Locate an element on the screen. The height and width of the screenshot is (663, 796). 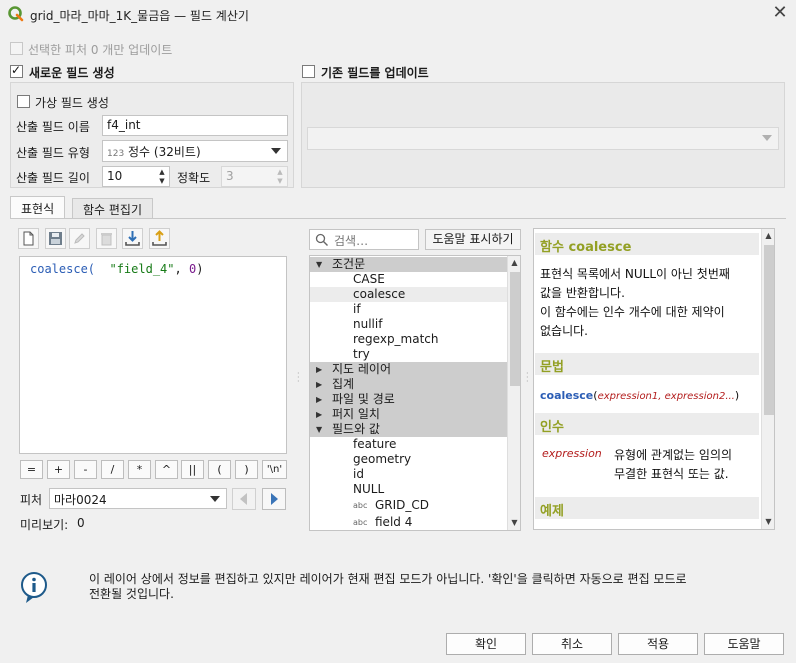
tree-item-label: coalesce is located at coordinates (379, 294).